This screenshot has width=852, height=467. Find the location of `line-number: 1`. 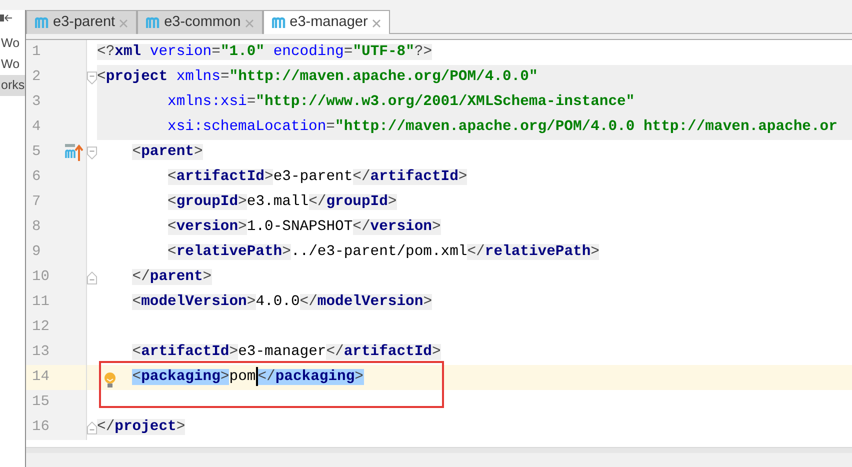

line-number: 1 is located at coordinates (36, 52).